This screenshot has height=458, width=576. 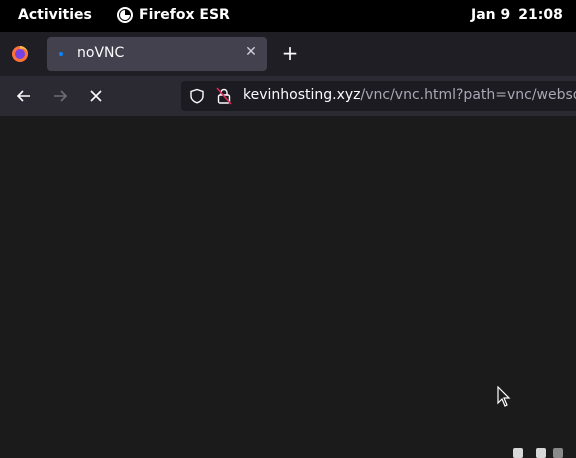 What do you see at coordinates (61, 54) in the screenshot?
I see `loading-favicon-icon` at bounding box center [61, 54].